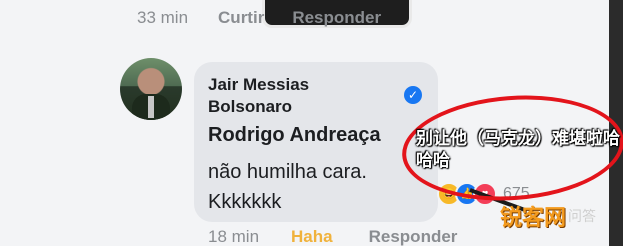  I want to click on comment-text-line: Kkkkkkk, so click(245, 202).